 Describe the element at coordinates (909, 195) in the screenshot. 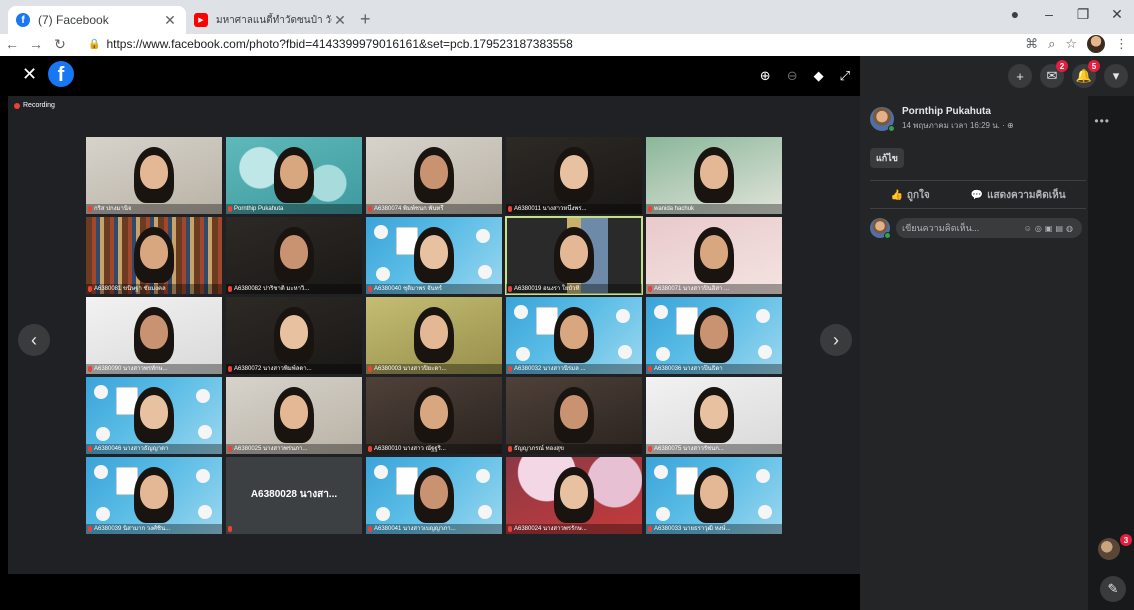

I see `like-button: 👍 ถูกใจ` at that location.